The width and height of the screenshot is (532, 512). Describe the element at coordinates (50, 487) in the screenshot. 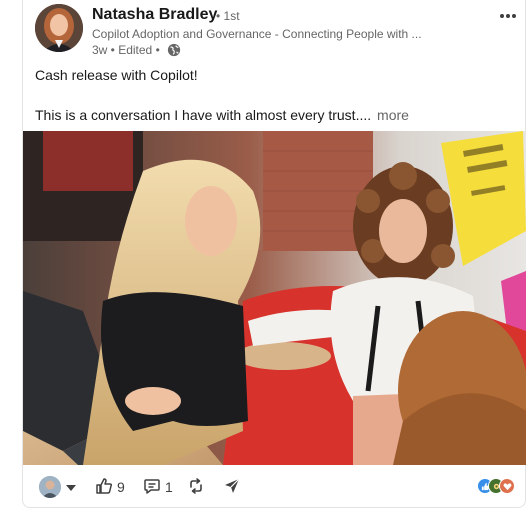

I see `current-user-avatar` at that location.